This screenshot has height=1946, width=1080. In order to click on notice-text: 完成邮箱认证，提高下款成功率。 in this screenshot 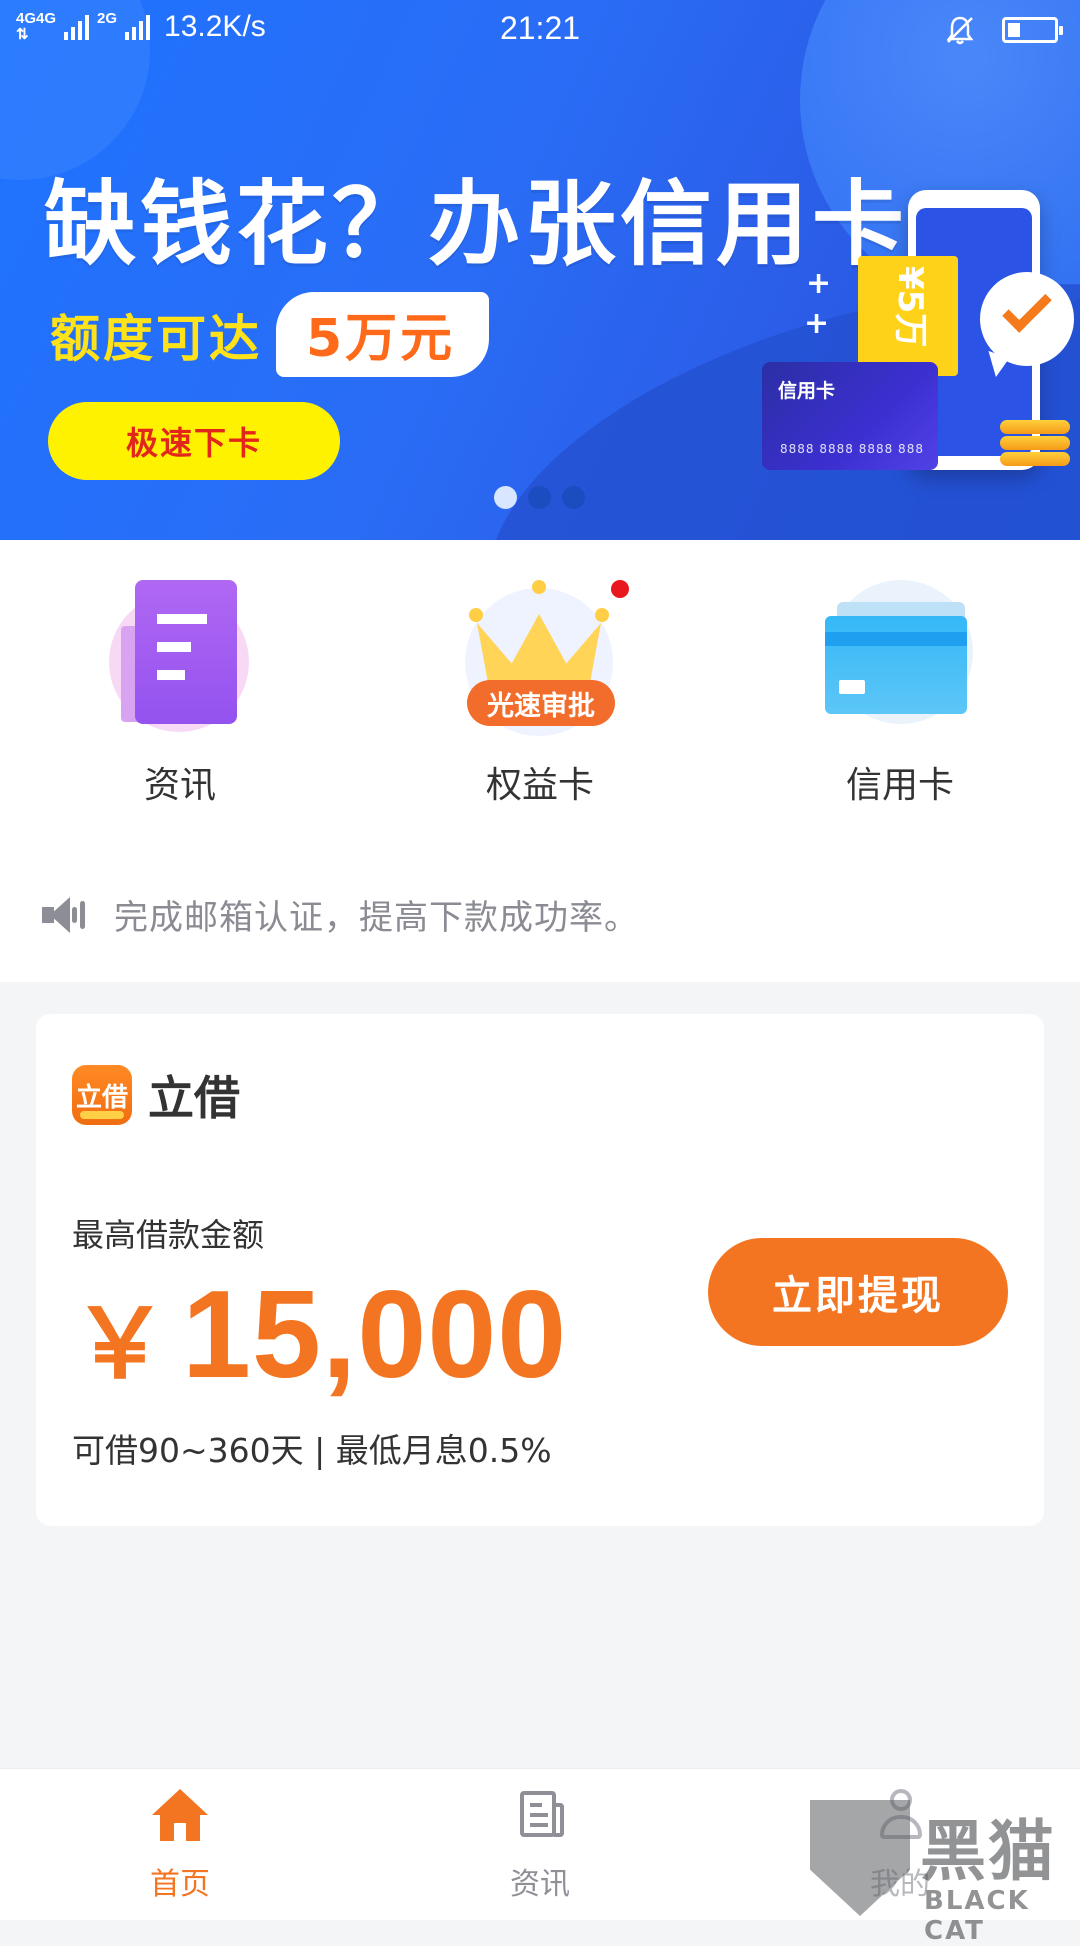, I will do `click(376, 918)`.